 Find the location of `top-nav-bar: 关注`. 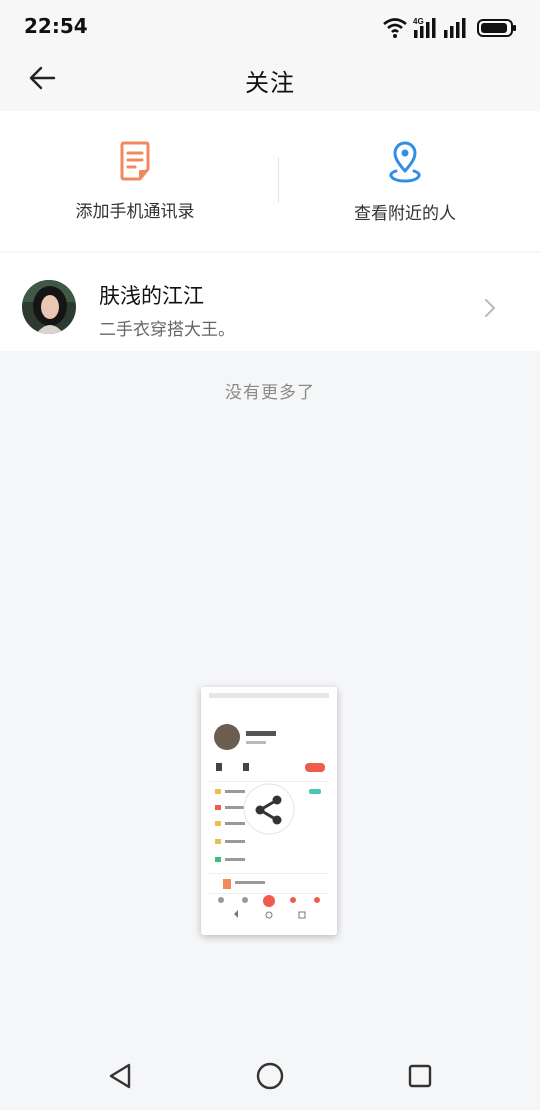

top-nav-bar: 关注 is located at coordinates (270, 78).